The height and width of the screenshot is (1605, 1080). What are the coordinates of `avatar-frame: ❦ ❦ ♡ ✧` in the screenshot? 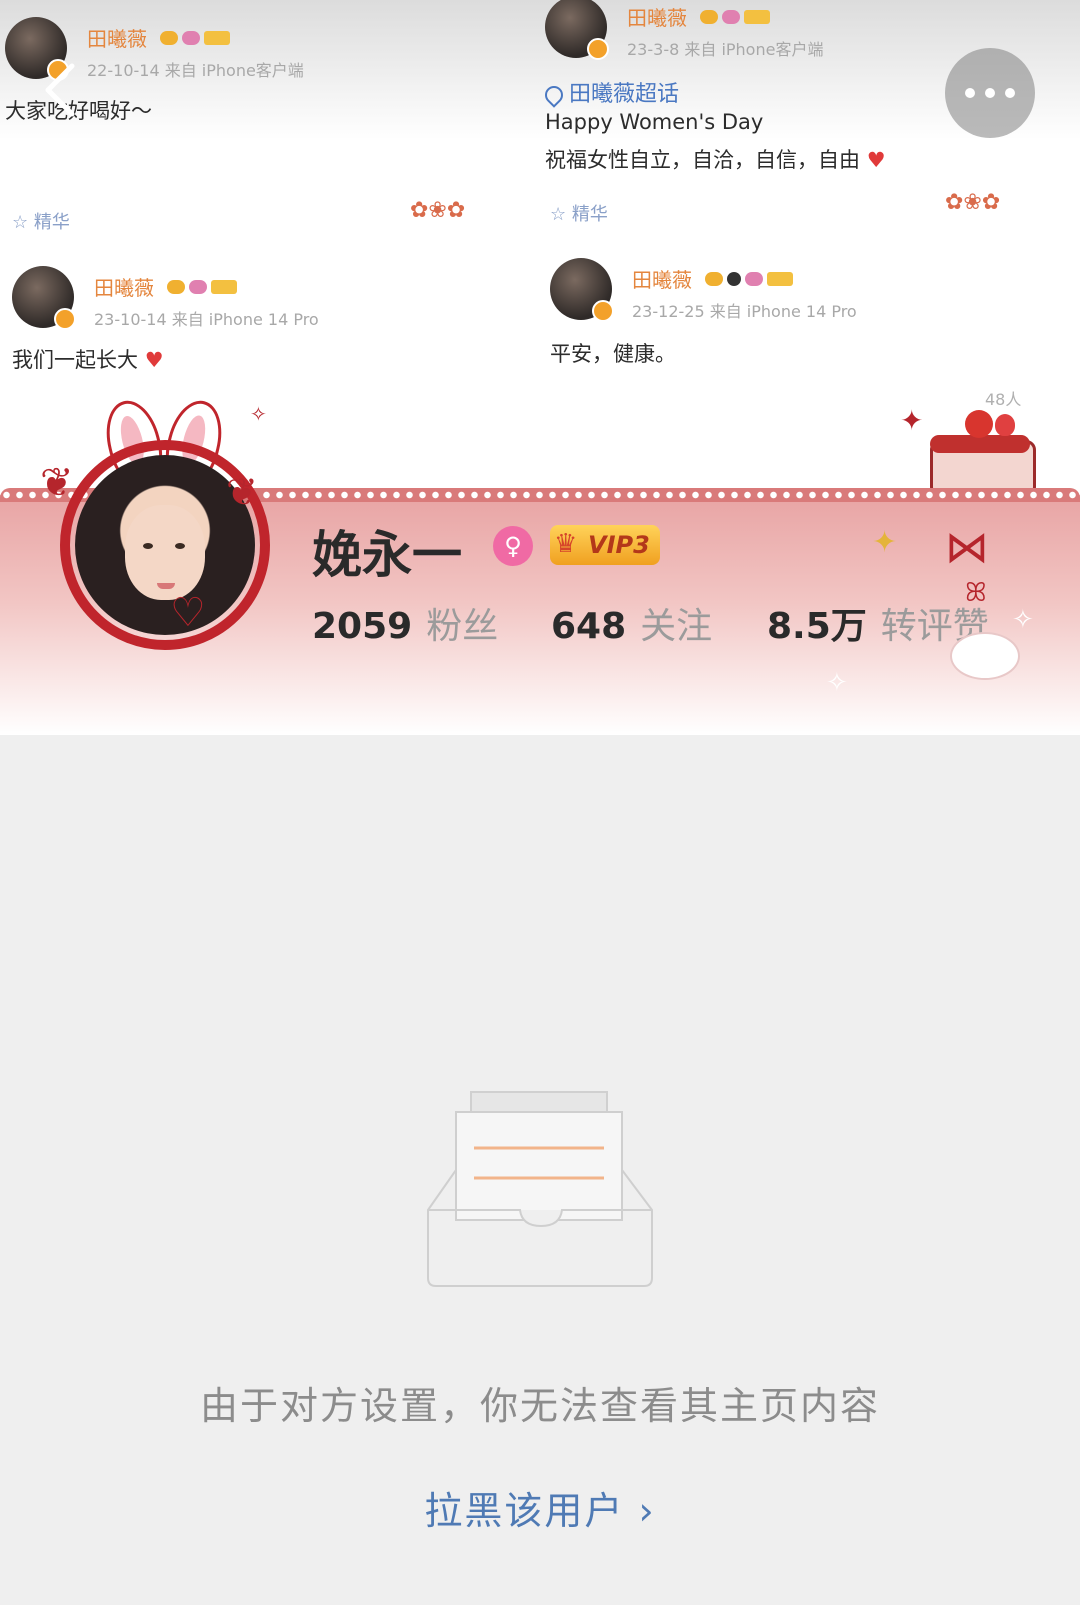 It's located at (160, 522).